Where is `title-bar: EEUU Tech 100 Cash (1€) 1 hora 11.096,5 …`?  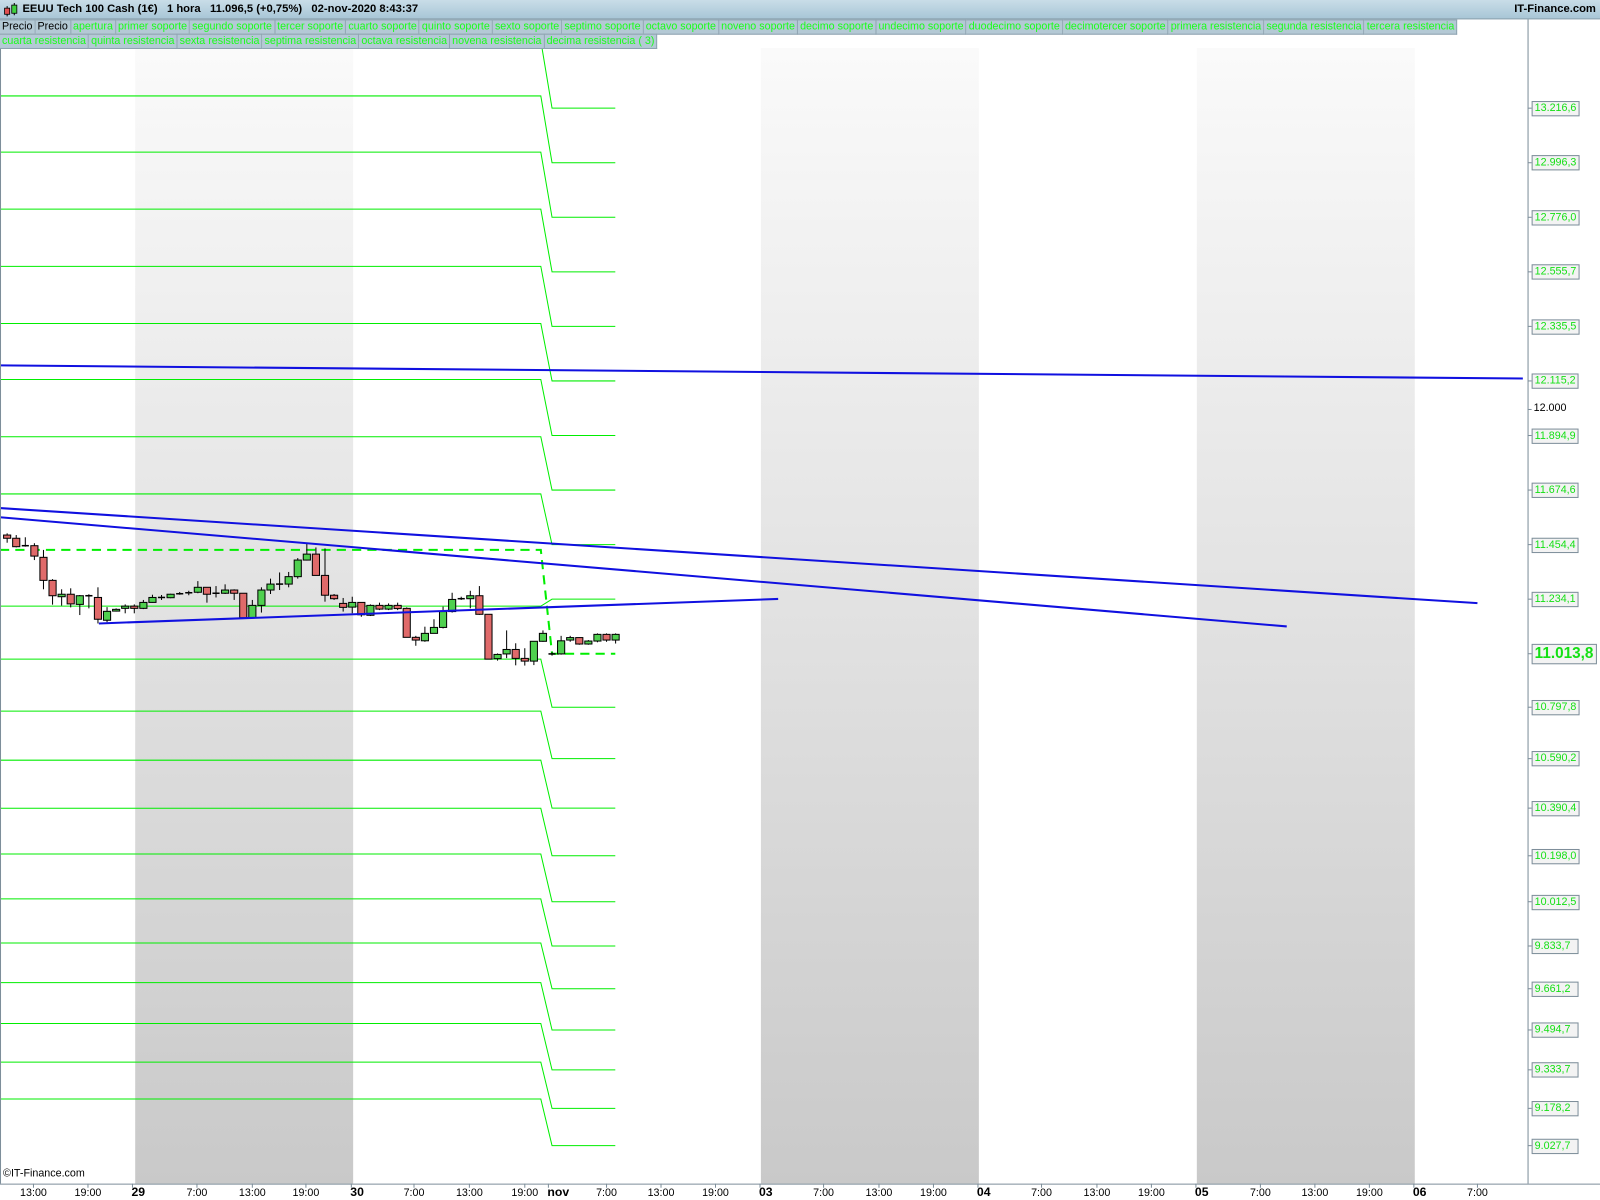
title-bar: EEUU Tech 100 Cash (1€) 1 hora 11.096,5 … is located at coordinates (800, 10).